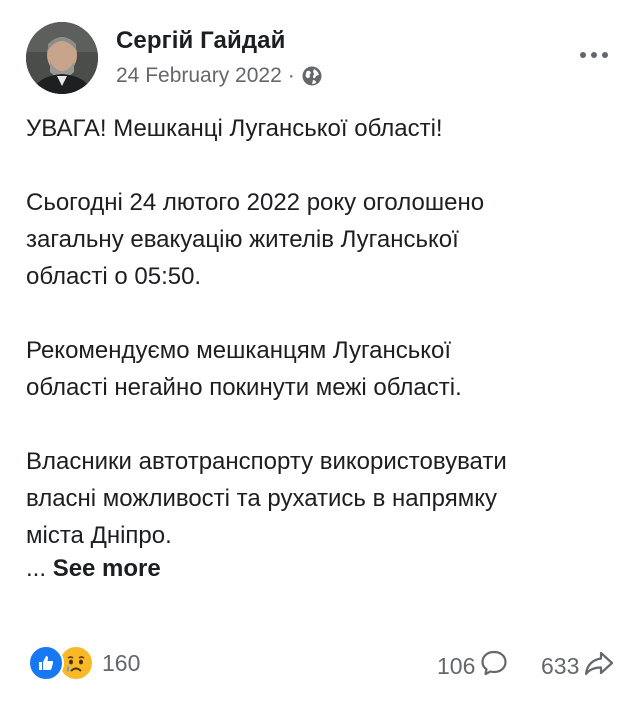  I want to click on post-footer: 160 106 633, so click(317, 664).